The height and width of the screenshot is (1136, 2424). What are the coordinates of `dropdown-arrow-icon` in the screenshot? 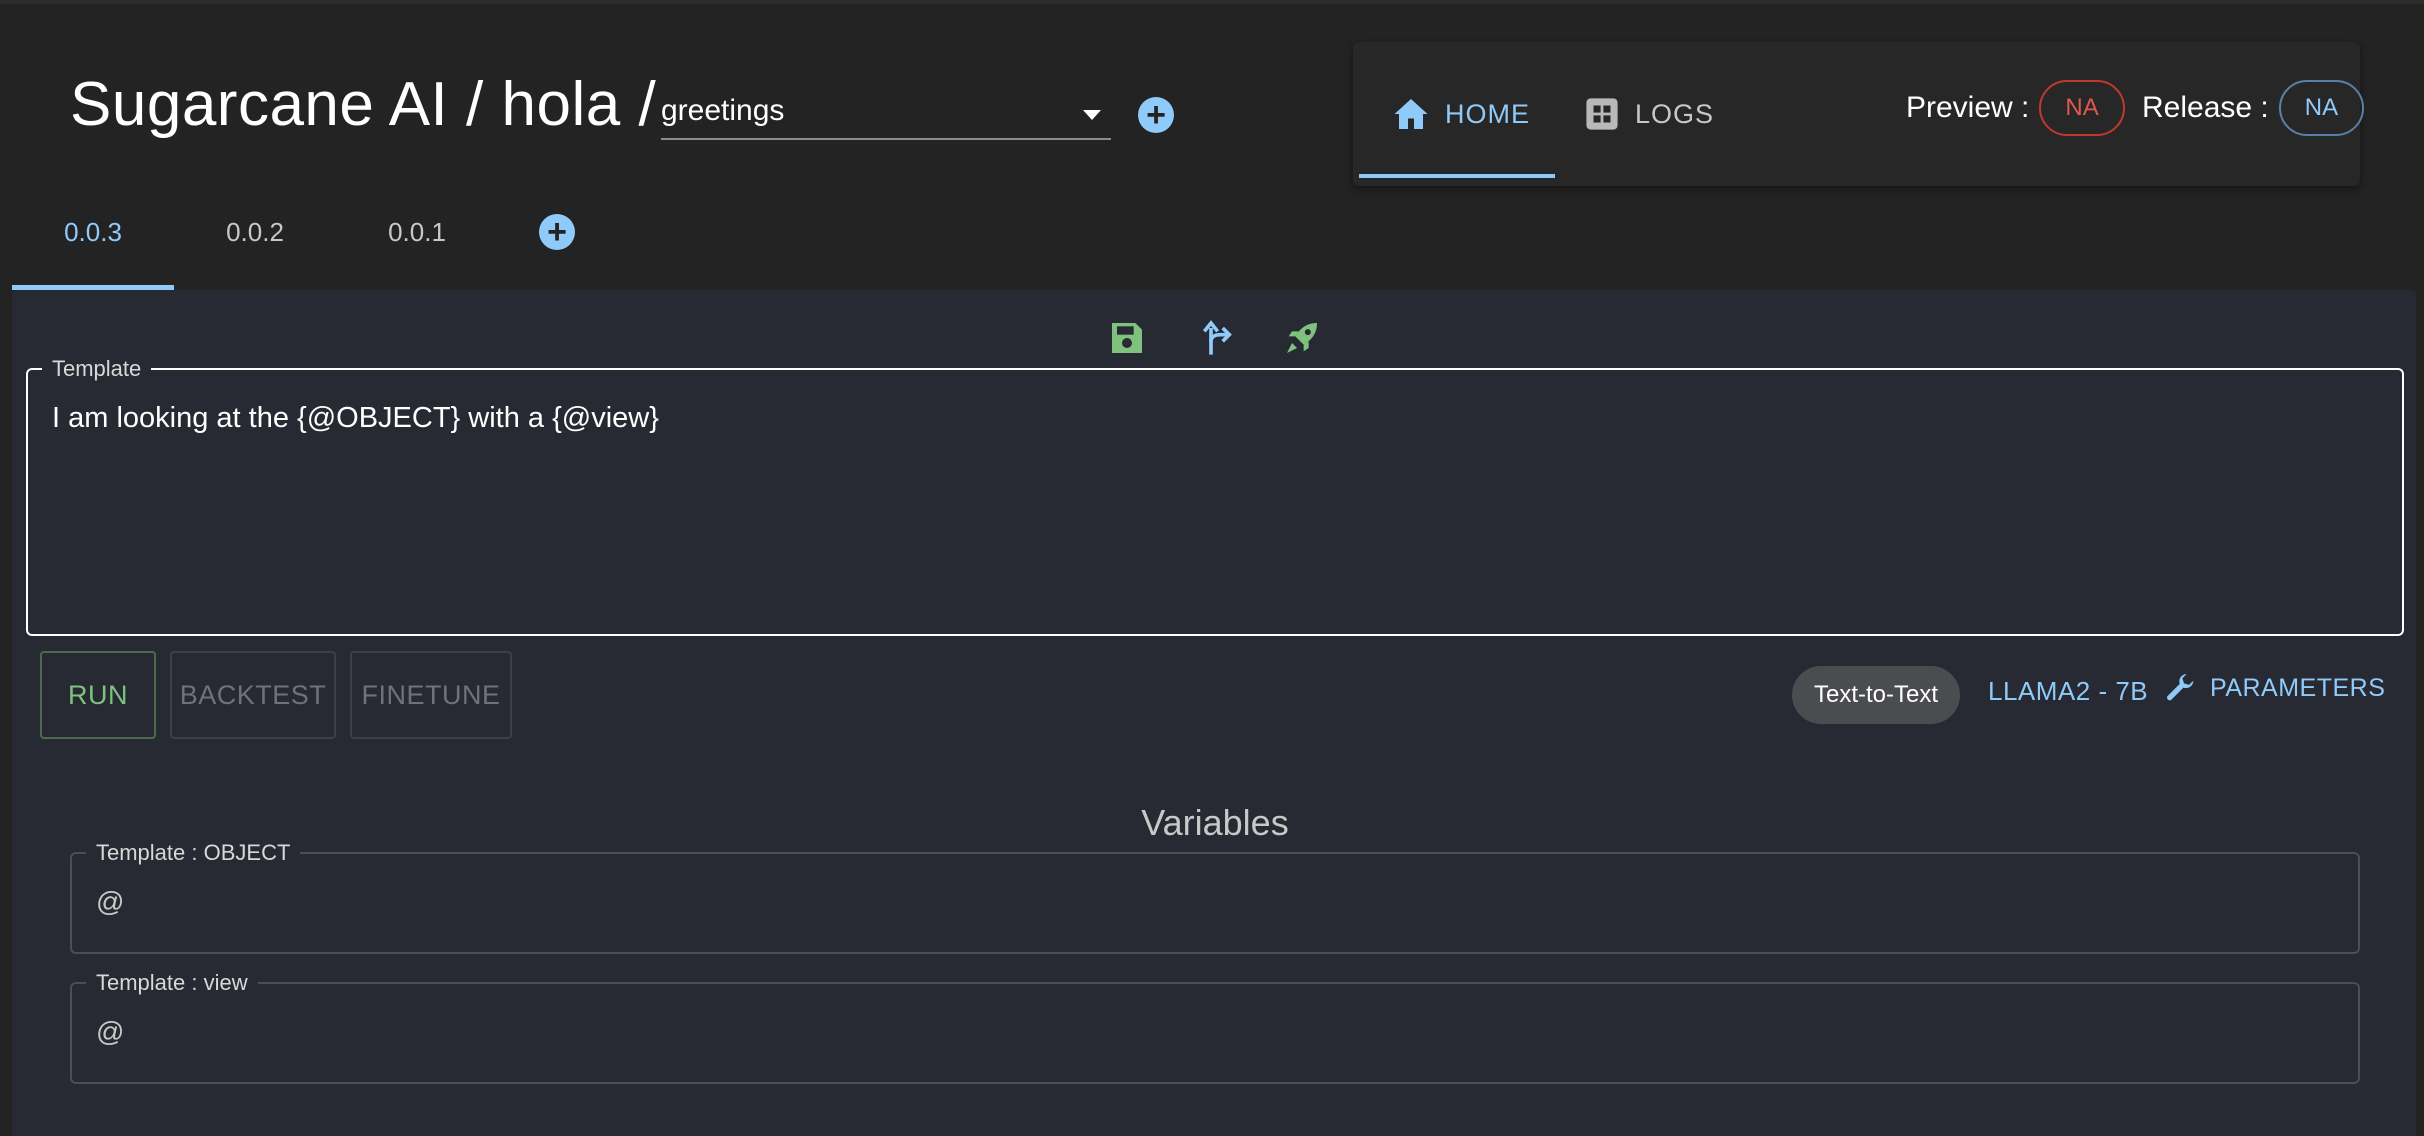 It's located at (1092, 115).